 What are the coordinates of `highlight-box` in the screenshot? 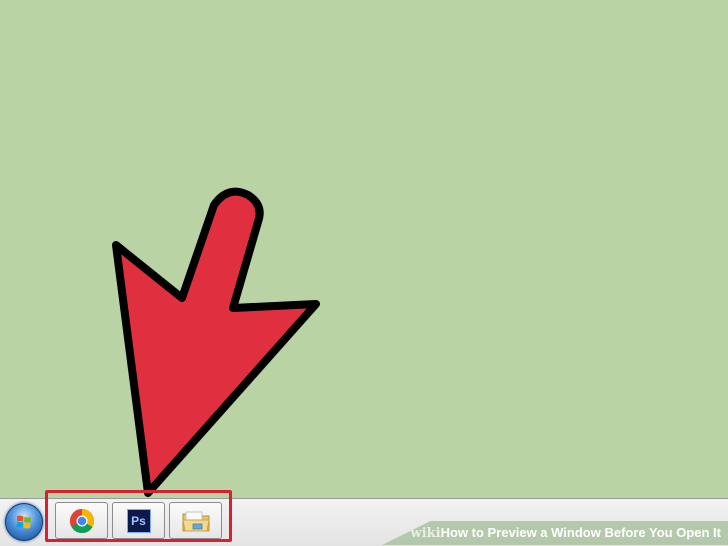 It's located at (138, 516).